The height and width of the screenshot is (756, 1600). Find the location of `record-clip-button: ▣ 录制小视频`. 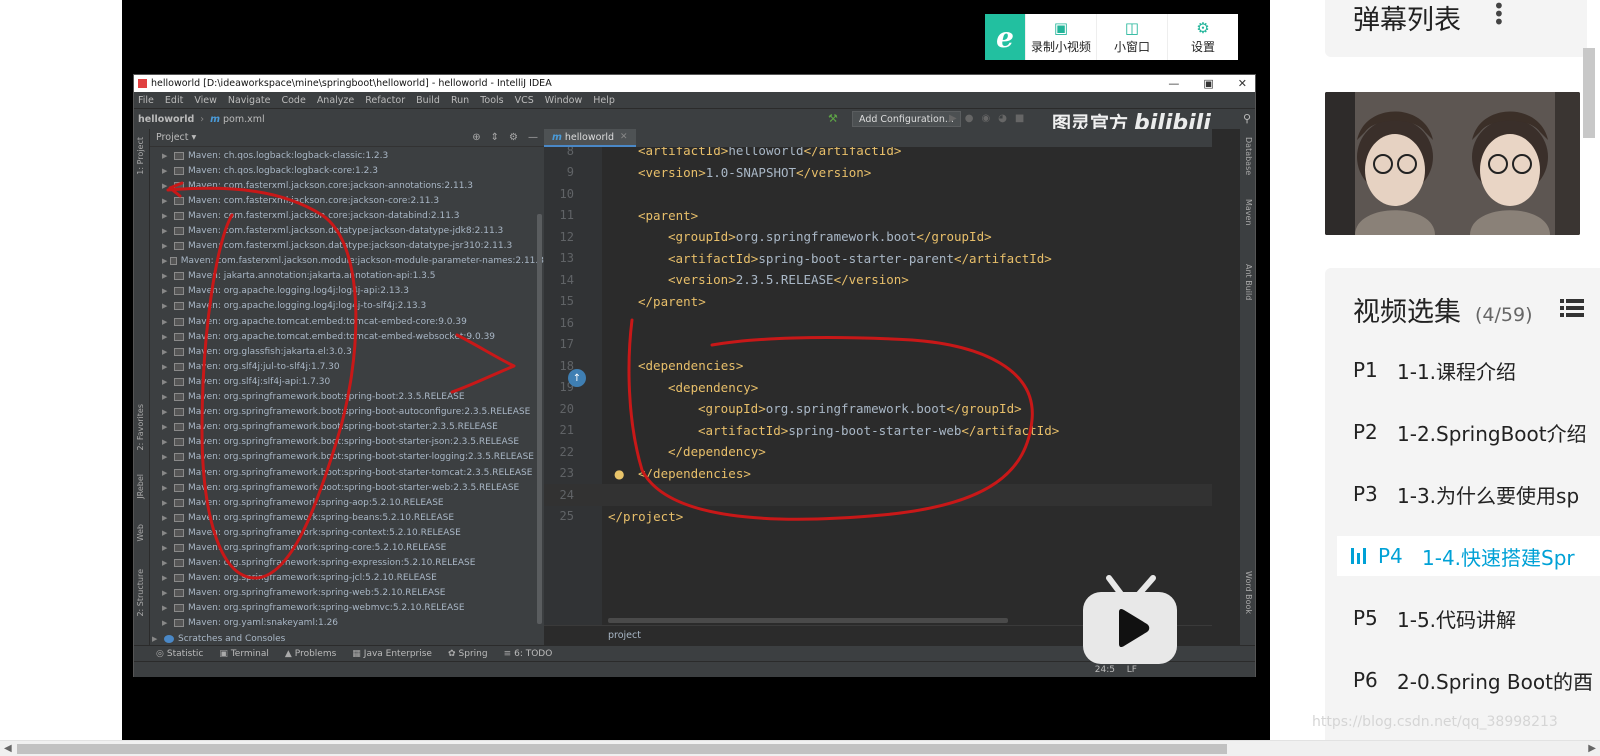

record-clip-button: ▣ 录制小视频 is located at coordinates (1060, 37).